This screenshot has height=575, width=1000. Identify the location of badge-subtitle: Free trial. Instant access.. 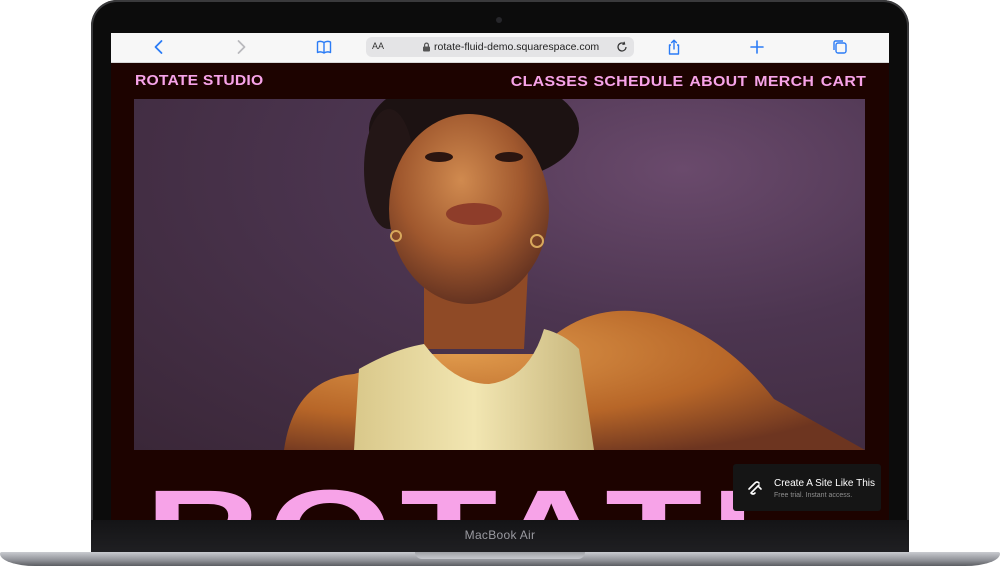
(813, 495).